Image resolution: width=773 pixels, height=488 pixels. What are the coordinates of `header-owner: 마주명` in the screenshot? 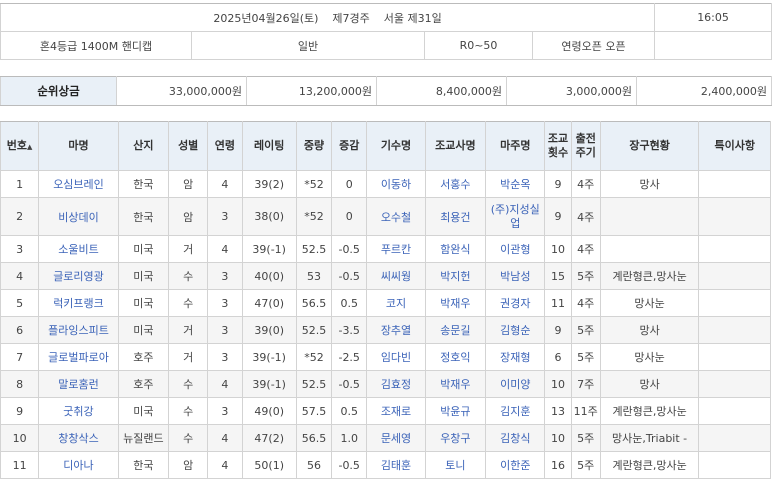 It's located at (515, 146).